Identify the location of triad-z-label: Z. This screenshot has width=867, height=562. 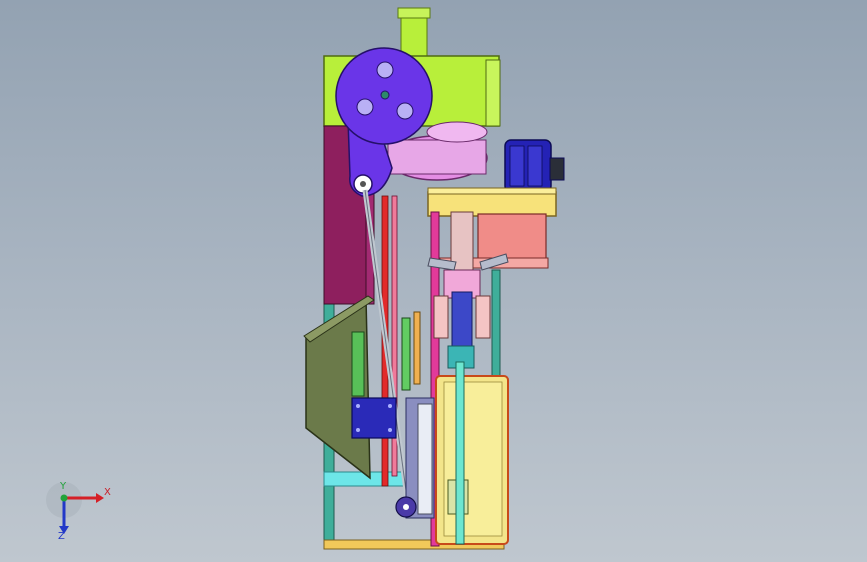
(61, 536).